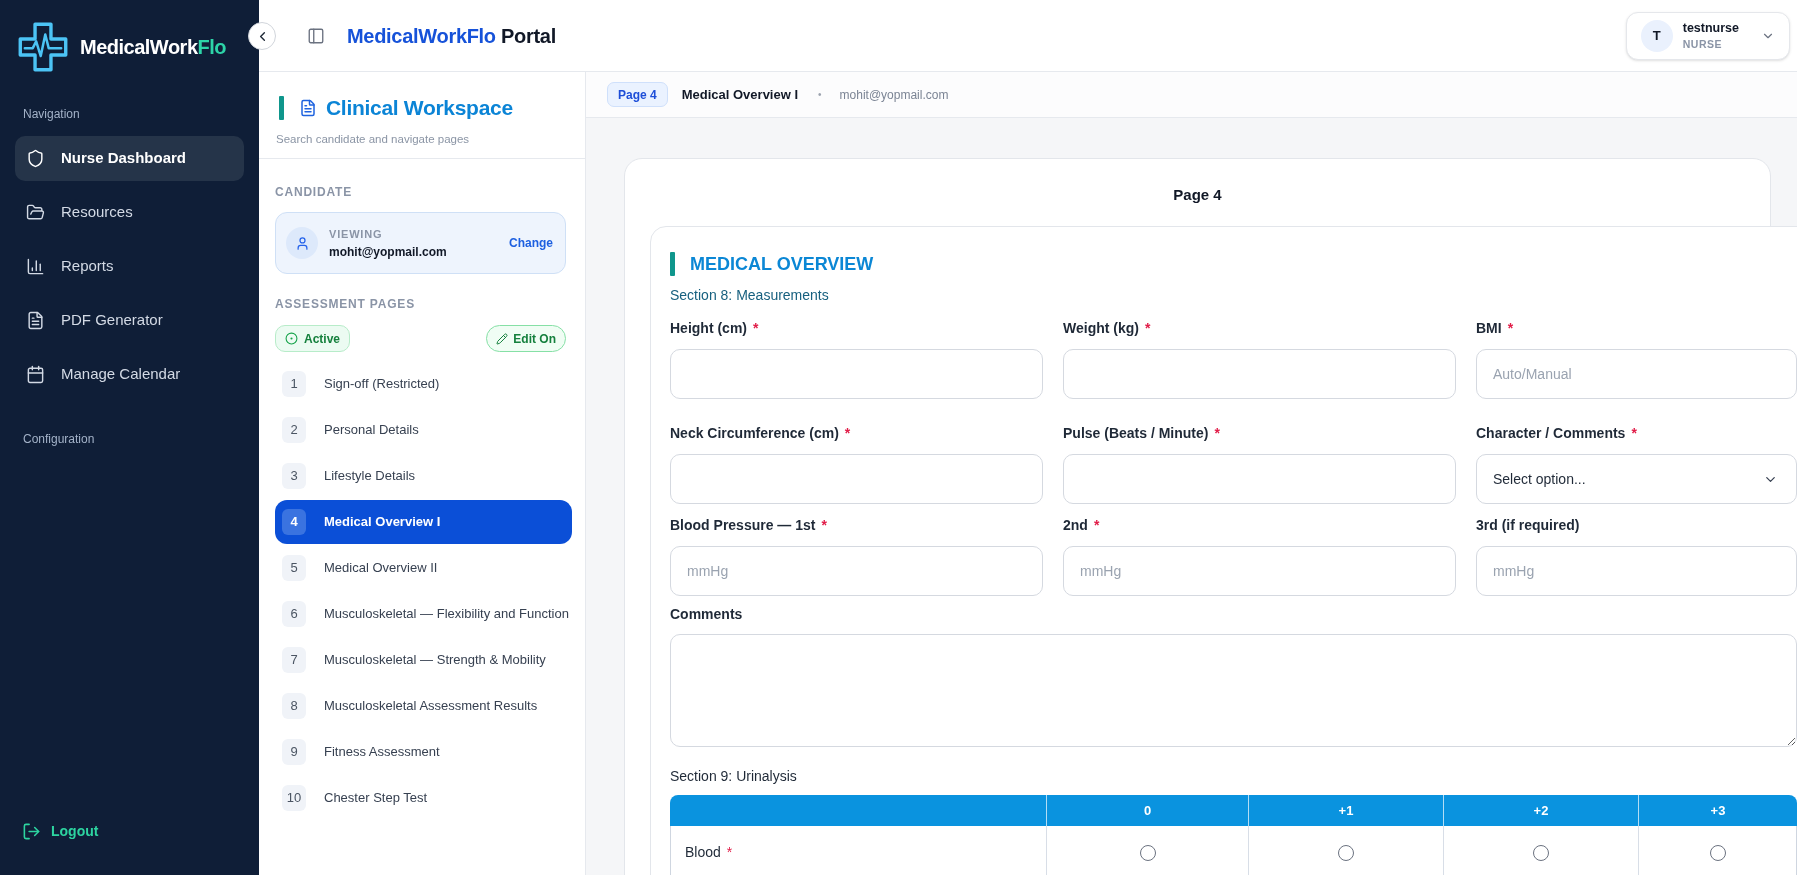 This screenshot has height=875, width=1797. I want to click on field-label: Height (cm) *, so click(714, 328).